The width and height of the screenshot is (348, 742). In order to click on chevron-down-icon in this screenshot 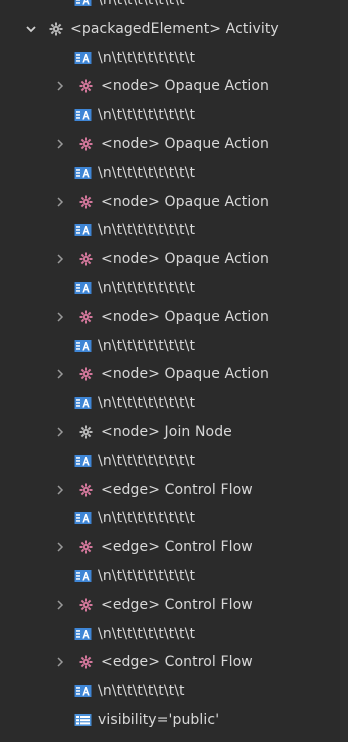, I will do `click(31, 29)`.